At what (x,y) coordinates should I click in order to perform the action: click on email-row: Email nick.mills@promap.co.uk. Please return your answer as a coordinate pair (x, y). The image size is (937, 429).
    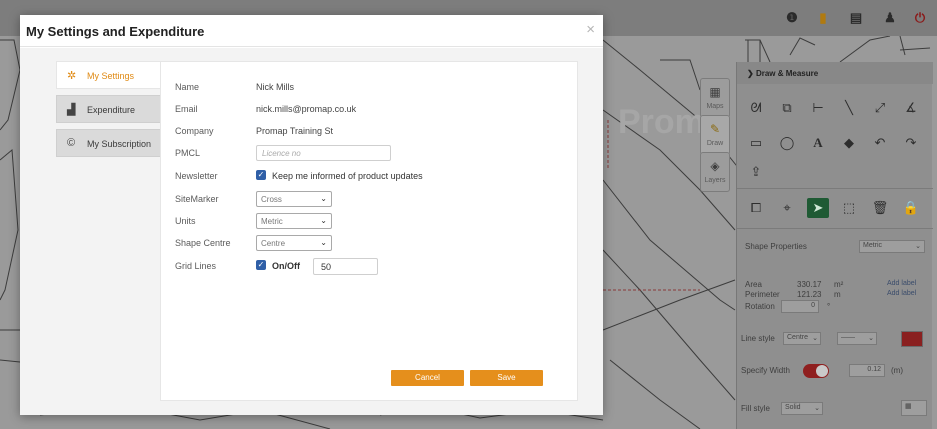
    Looking at the image, I should click on (370, 110).